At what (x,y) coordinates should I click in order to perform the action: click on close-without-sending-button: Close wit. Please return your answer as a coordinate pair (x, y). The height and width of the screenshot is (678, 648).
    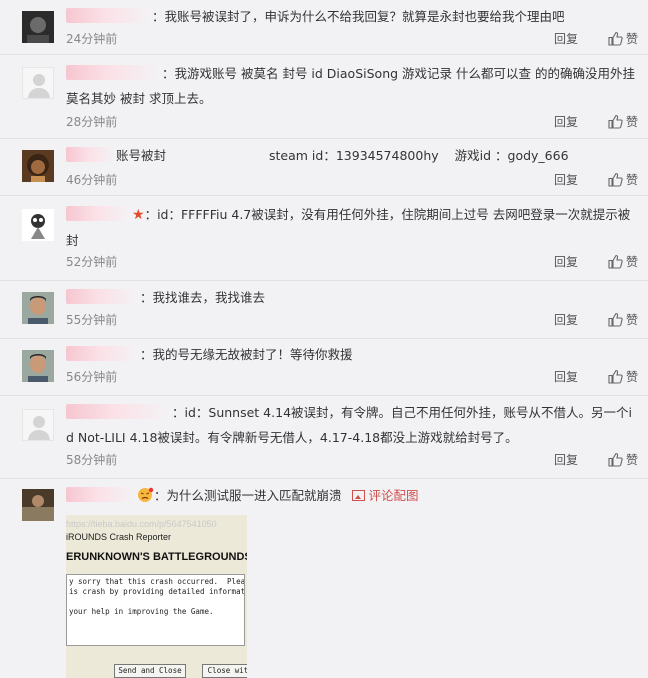
    Looking at the image, I should click on (224, 671).